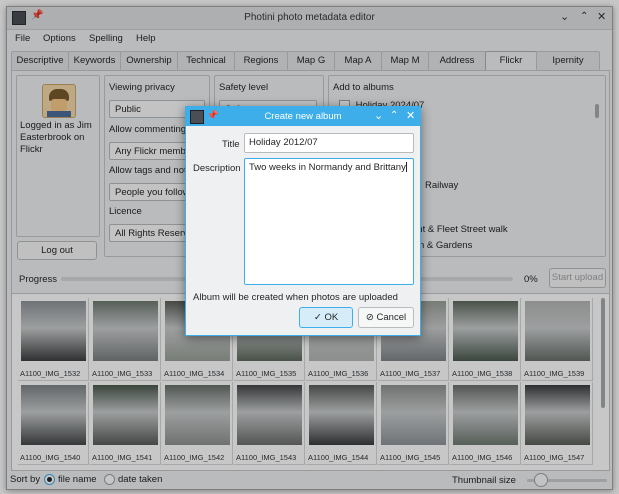  What do you see at coordinates (329, 221) in the screenshot?
I see `description-textarea: Two weeks in Normandy and Brittany` at bounding box center [329, 221].